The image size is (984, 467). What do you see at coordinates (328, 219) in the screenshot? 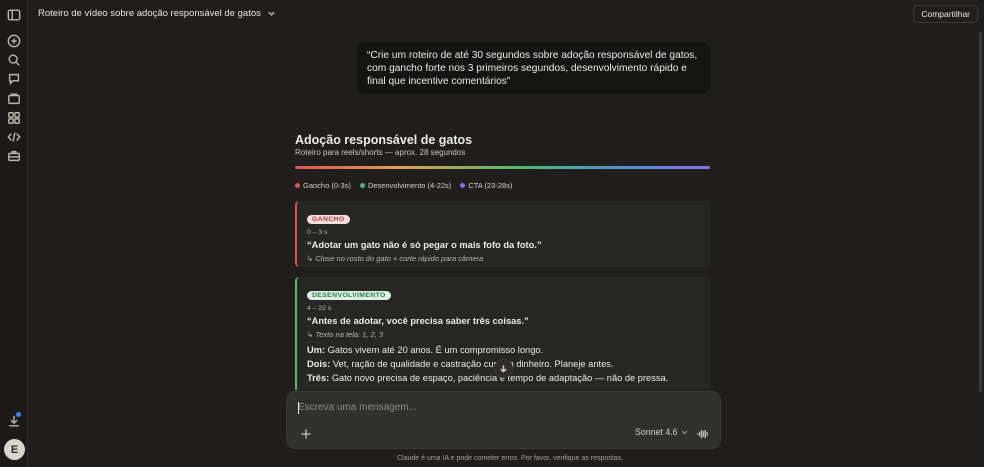
I see `section-badge: GANCHO` at bounding box center [328, 219].